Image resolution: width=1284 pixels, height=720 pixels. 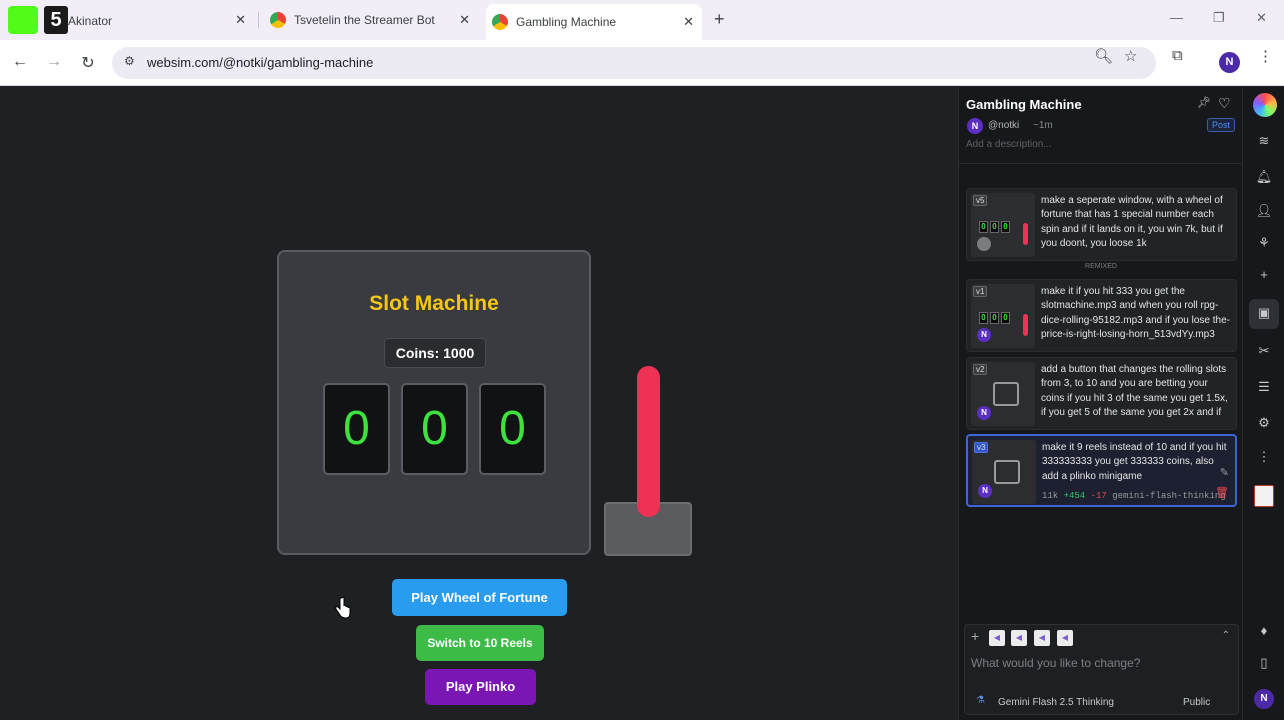 What do you see at coordinates (258, 20) in the screenshot?
I see `tab-divider` at bounding box center [258, 20].